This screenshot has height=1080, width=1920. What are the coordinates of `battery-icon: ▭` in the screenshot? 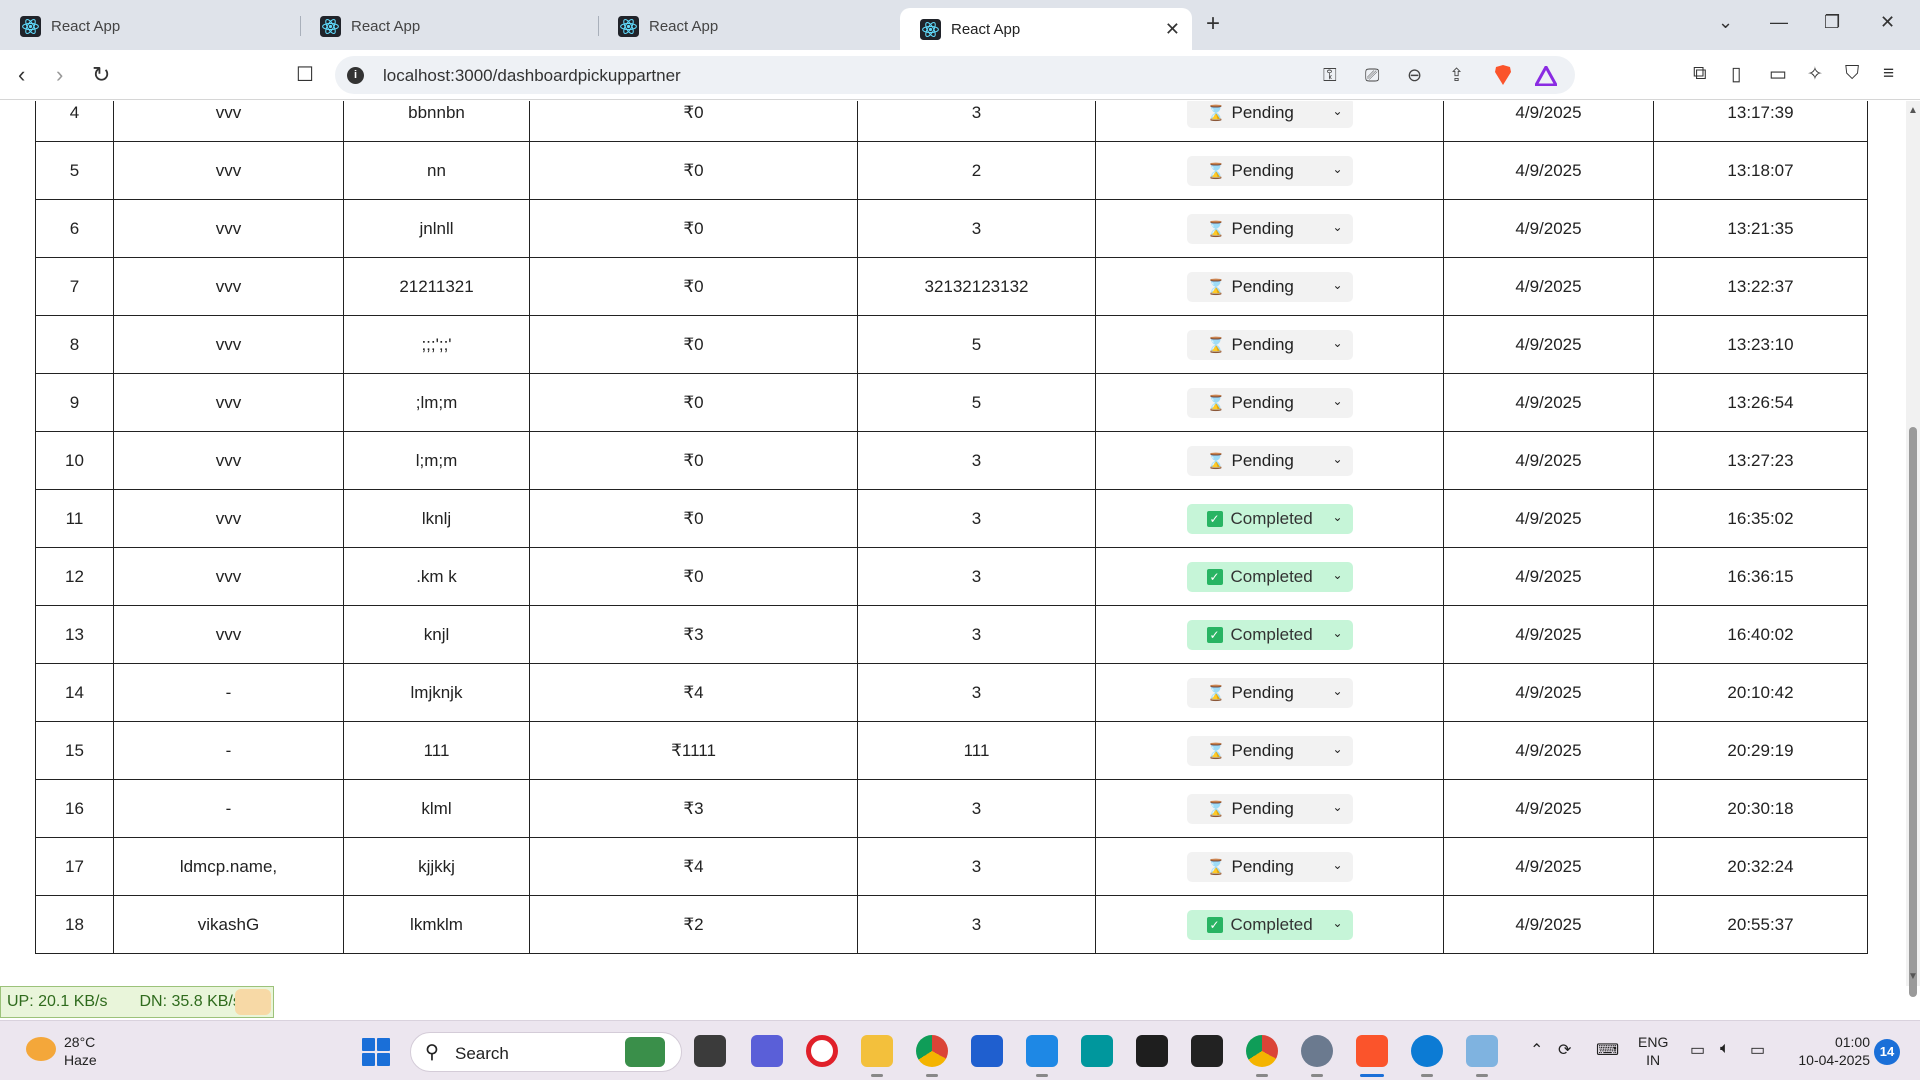 It's located at (1757, 1050).